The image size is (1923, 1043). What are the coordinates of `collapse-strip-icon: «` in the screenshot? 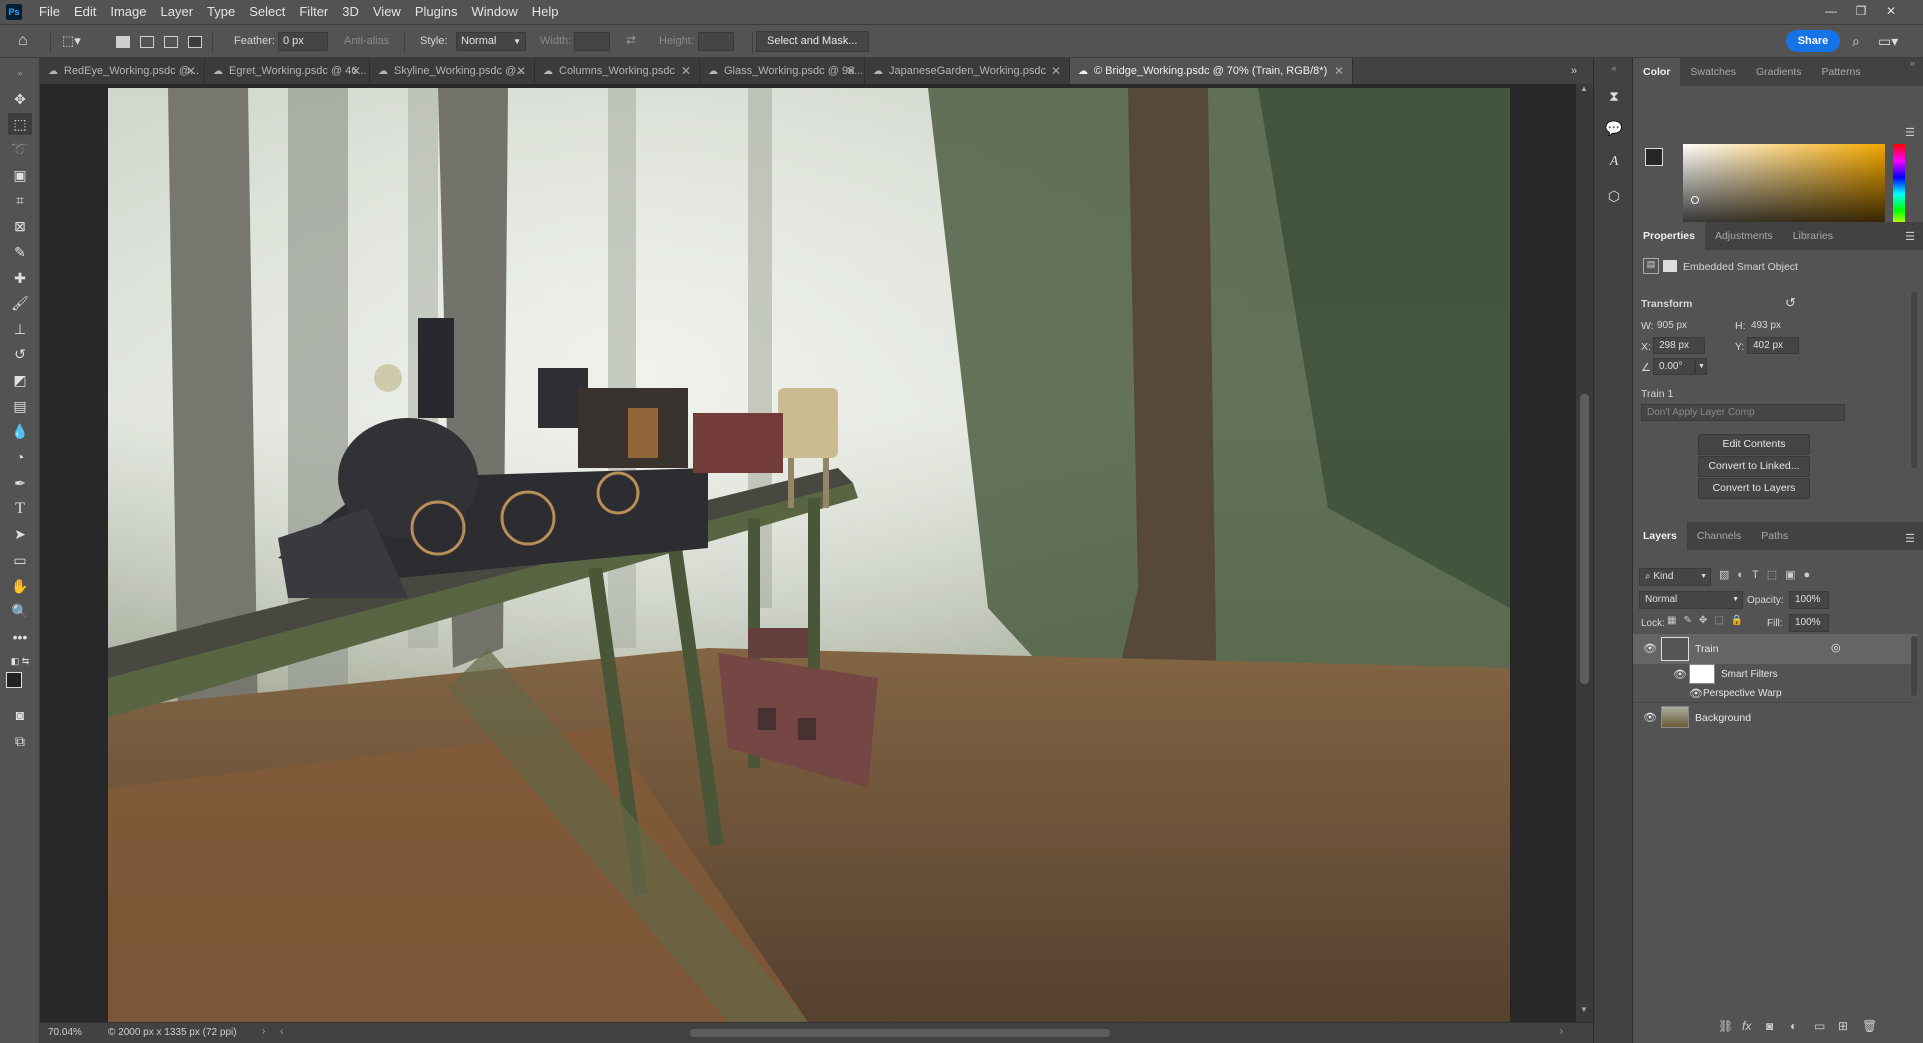 It's located at (1614, 68).